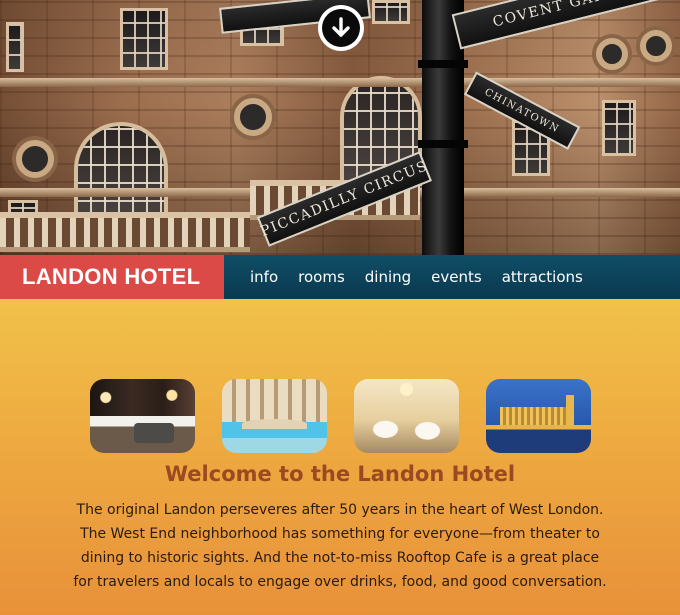 This screenshot has width=680, height=615. I want to click on nav-link-dining: dining, so click(388, 277).